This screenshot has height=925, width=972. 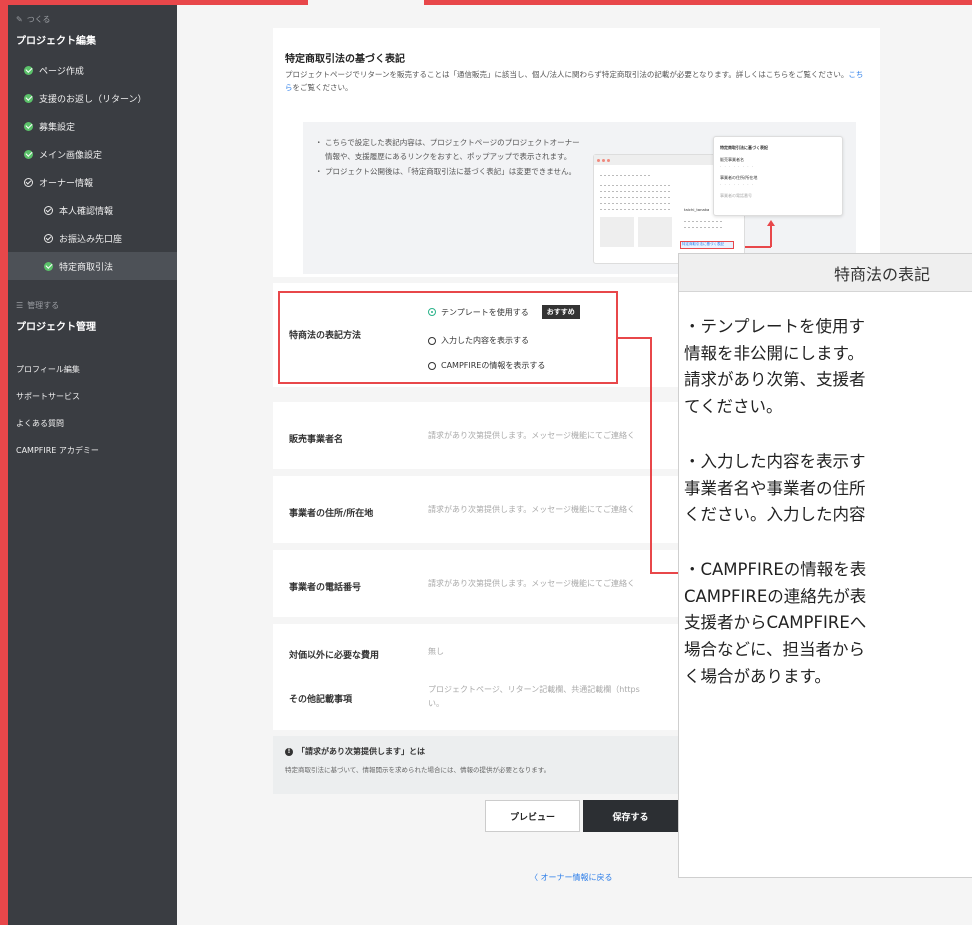 I want to click on sidebar-item-label: ページ作成, so click(x=61, y=71).